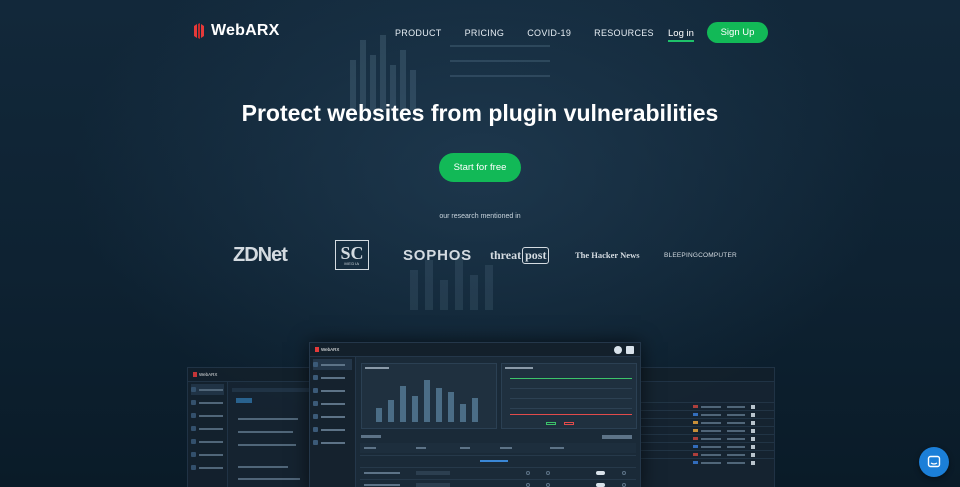 Image resolution: width=960 pixels, height=487 pixels. Describe the element at coordinates (536, 255) in the screenshot. I see `threatpost-logo-post: post` at that location.